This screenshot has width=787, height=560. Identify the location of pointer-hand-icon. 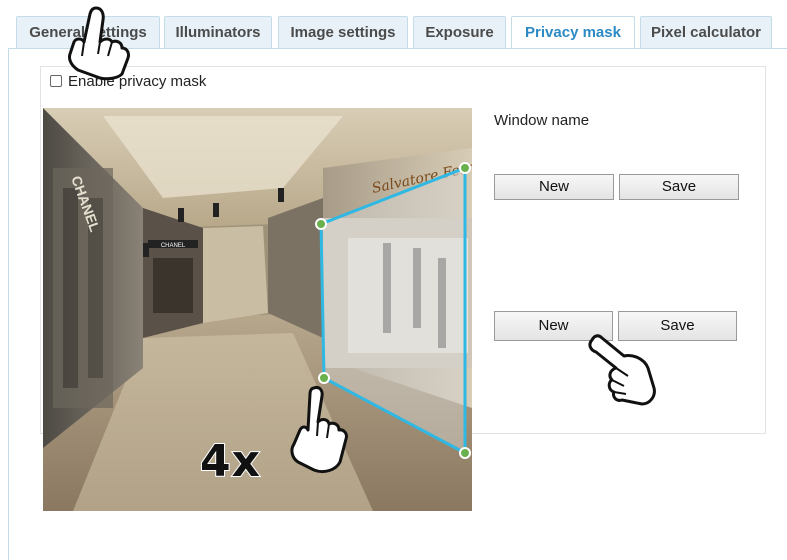
(99, 43).